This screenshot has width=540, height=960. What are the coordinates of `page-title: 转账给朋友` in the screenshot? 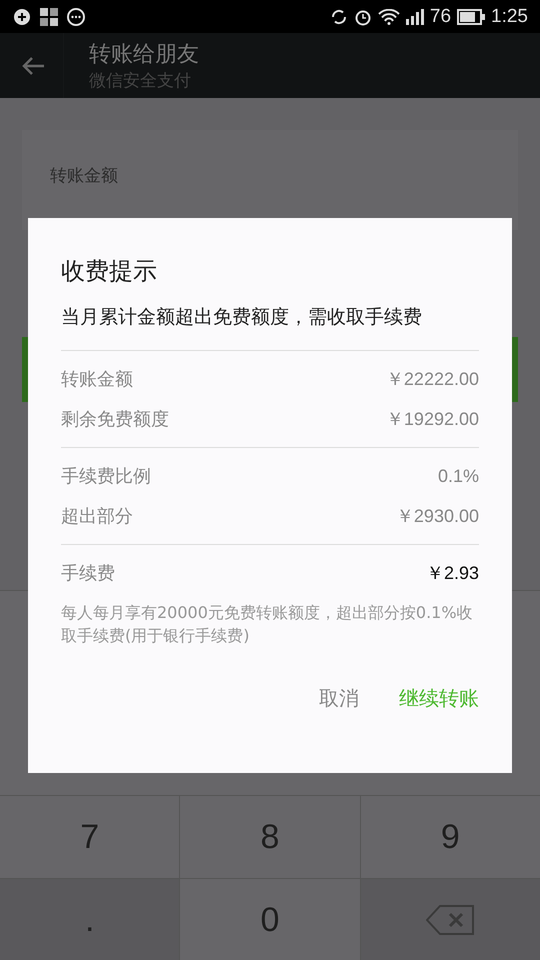 It's located at (144, 54).